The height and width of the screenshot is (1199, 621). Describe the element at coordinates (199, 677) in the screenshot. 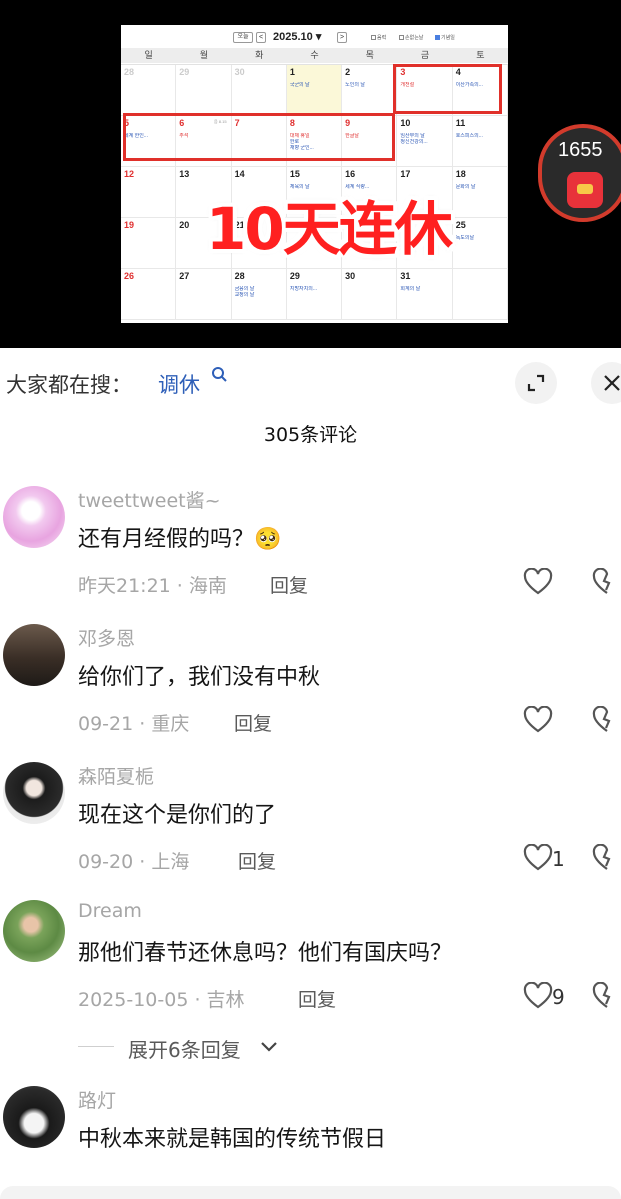

I see `comment-text: 给你们了，我们没有中秋` at that location.